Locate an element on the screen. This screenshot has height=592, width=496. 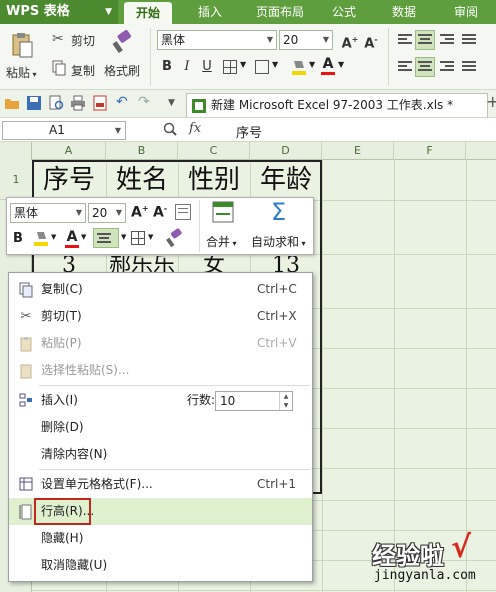
print-preview-icon is located at coordinates (56, 103).